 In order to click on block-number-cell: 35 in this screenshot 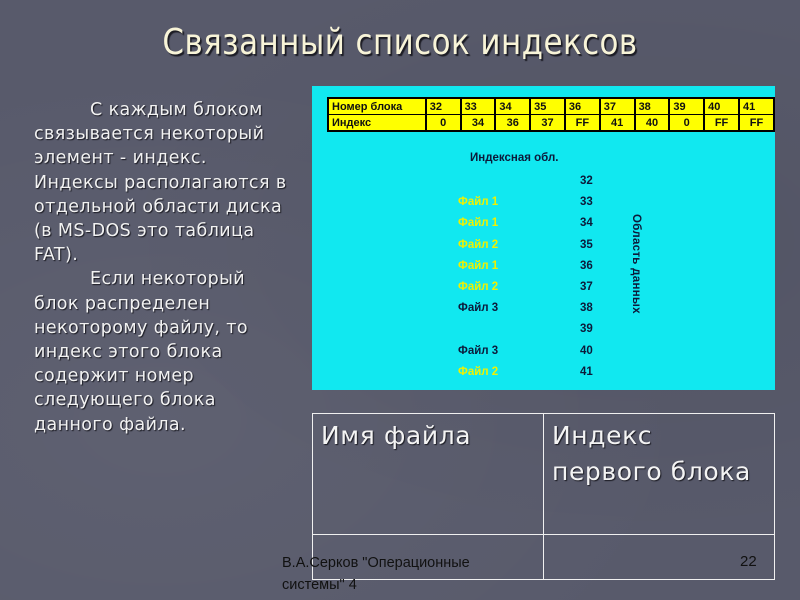, I will do `click(547, 106)`.